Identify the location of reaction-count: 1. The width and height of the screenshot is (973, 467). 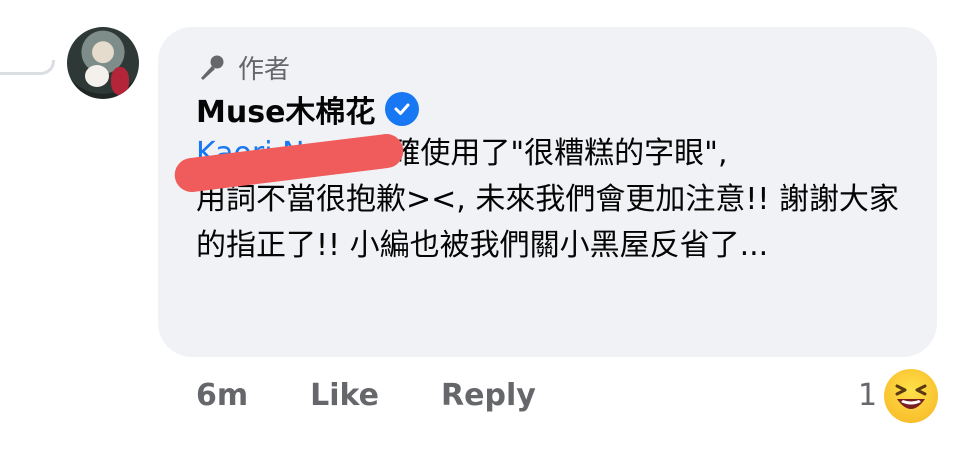
(867, 395).